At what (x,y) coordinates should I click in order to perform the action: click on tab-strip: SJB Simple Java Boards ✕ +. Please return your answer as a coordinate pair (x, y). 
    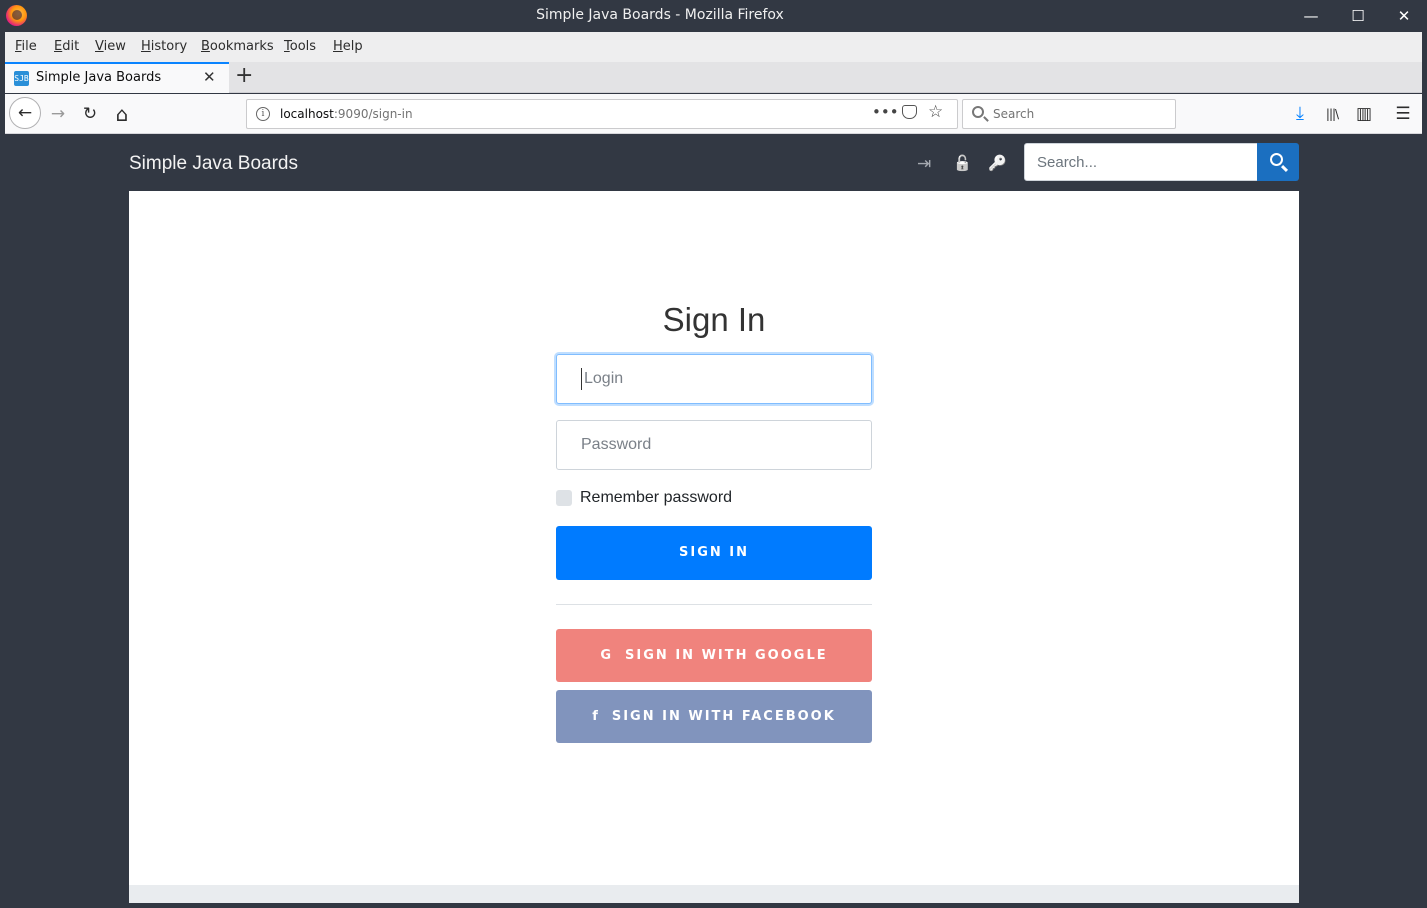
    Looking at the image, I should click on (713, 77).